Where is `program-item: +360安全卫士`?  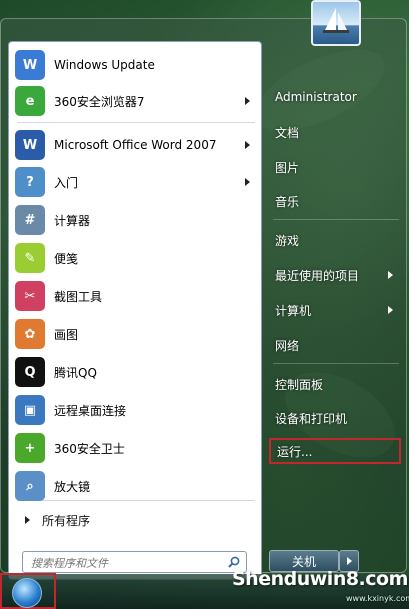 program-item: +360安全卫士 is located at coordinates (137, 448).